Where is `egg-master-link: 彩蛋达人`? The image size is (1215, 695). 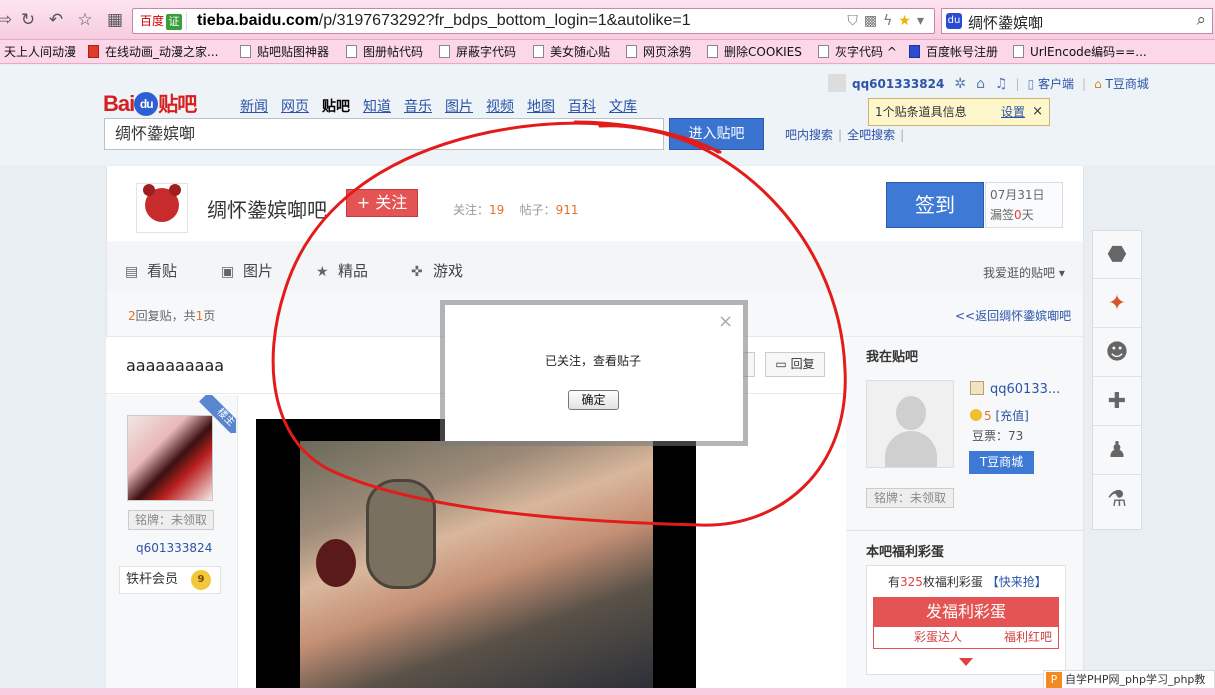
egg-master-link: 彩蛋达人 is located at coordinates (938, 637).